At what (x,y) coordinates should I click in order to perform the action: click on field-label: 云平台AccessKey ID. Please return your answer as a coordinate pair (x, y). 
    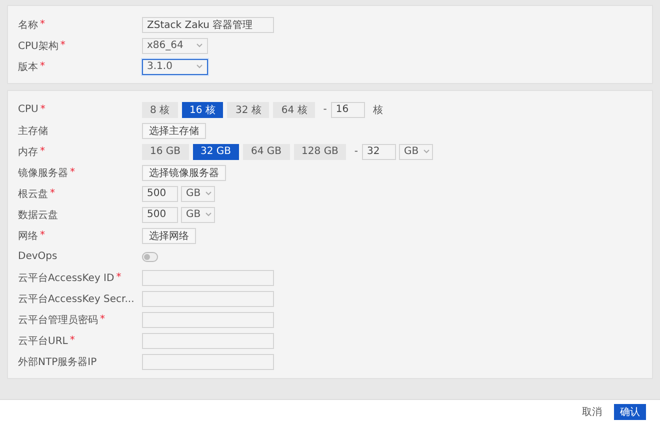
    Looking at the image, I should click on (66, 278).